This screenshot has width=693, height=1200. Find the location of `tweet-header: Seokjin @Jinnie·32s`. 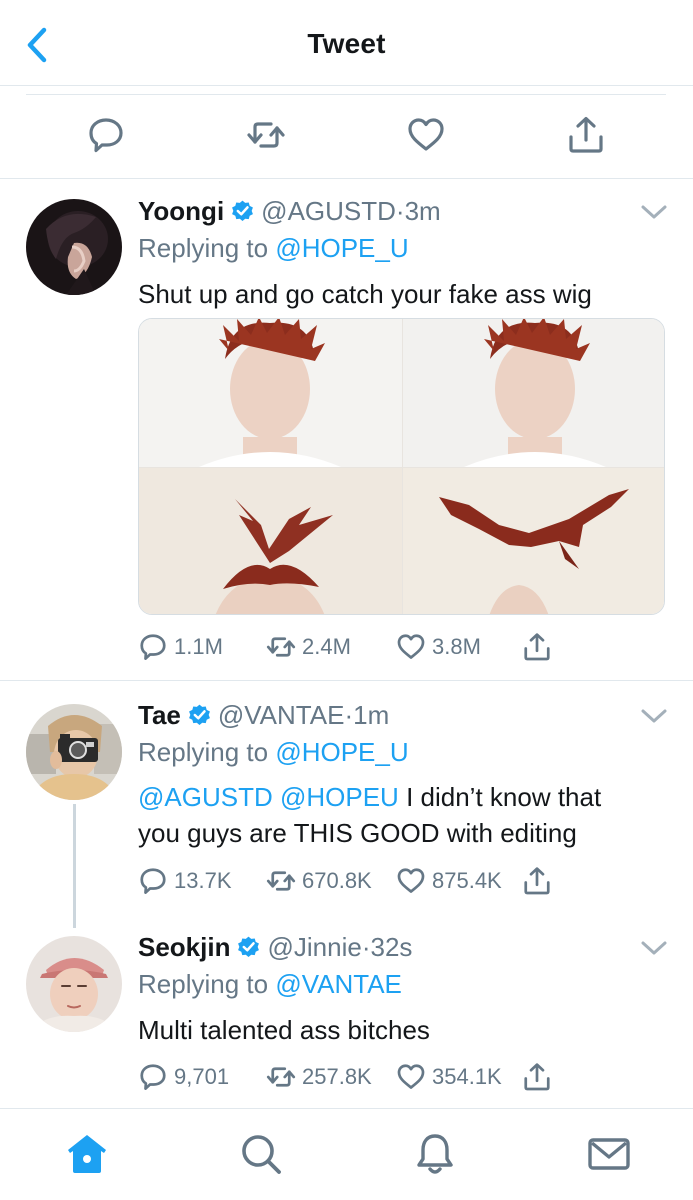

tweet-header: Seokjin @Jinnie·32s is located at coordinates (275, 949).